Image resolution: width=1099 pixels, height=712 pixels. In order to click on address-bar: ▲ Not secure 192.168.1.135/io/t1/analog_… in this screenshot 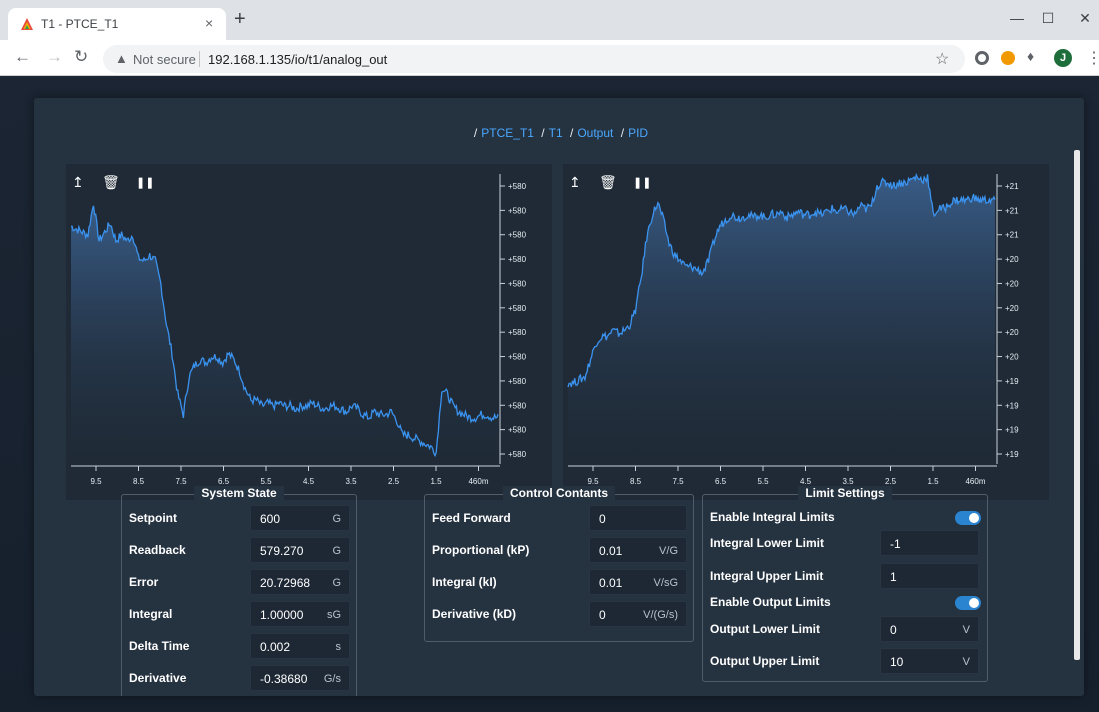, I will do `click(534, 59)`.